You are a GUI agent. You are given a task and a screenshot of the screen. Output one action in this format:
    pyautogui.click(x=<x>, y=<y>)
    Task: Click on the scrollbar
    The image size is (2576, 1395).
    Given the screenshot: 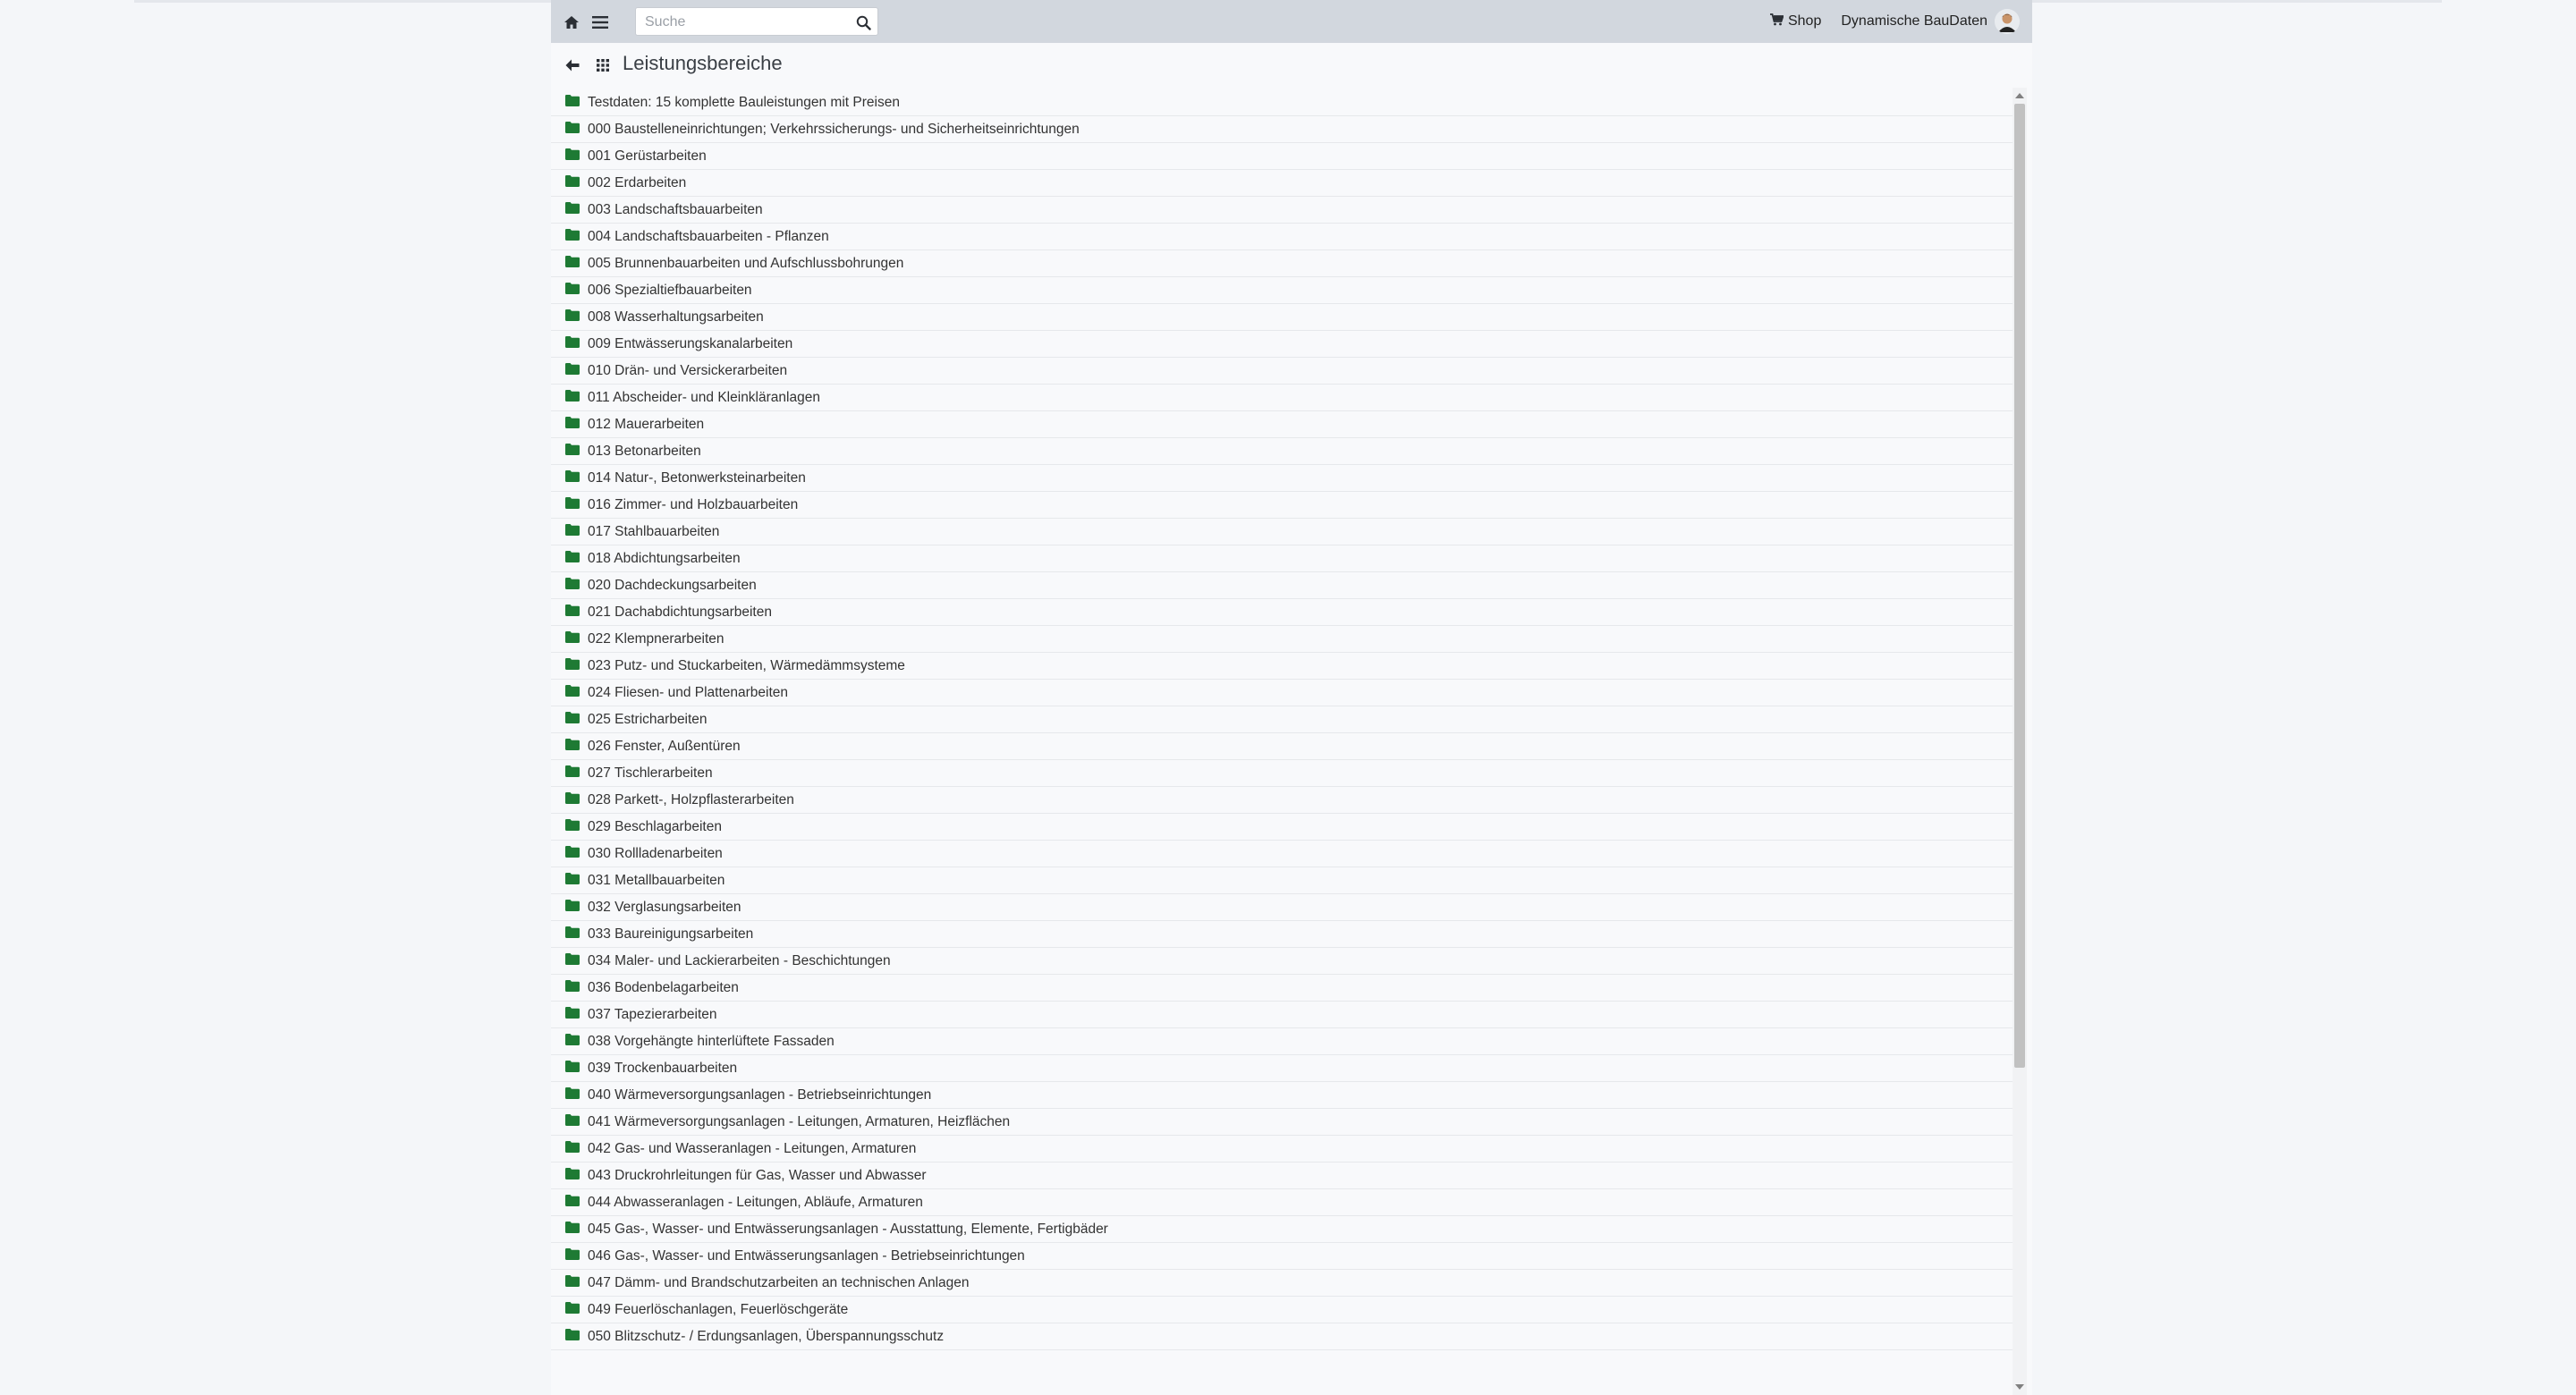 What is the action you would take?
    pyautogui.click(x=2019, y=741)
    